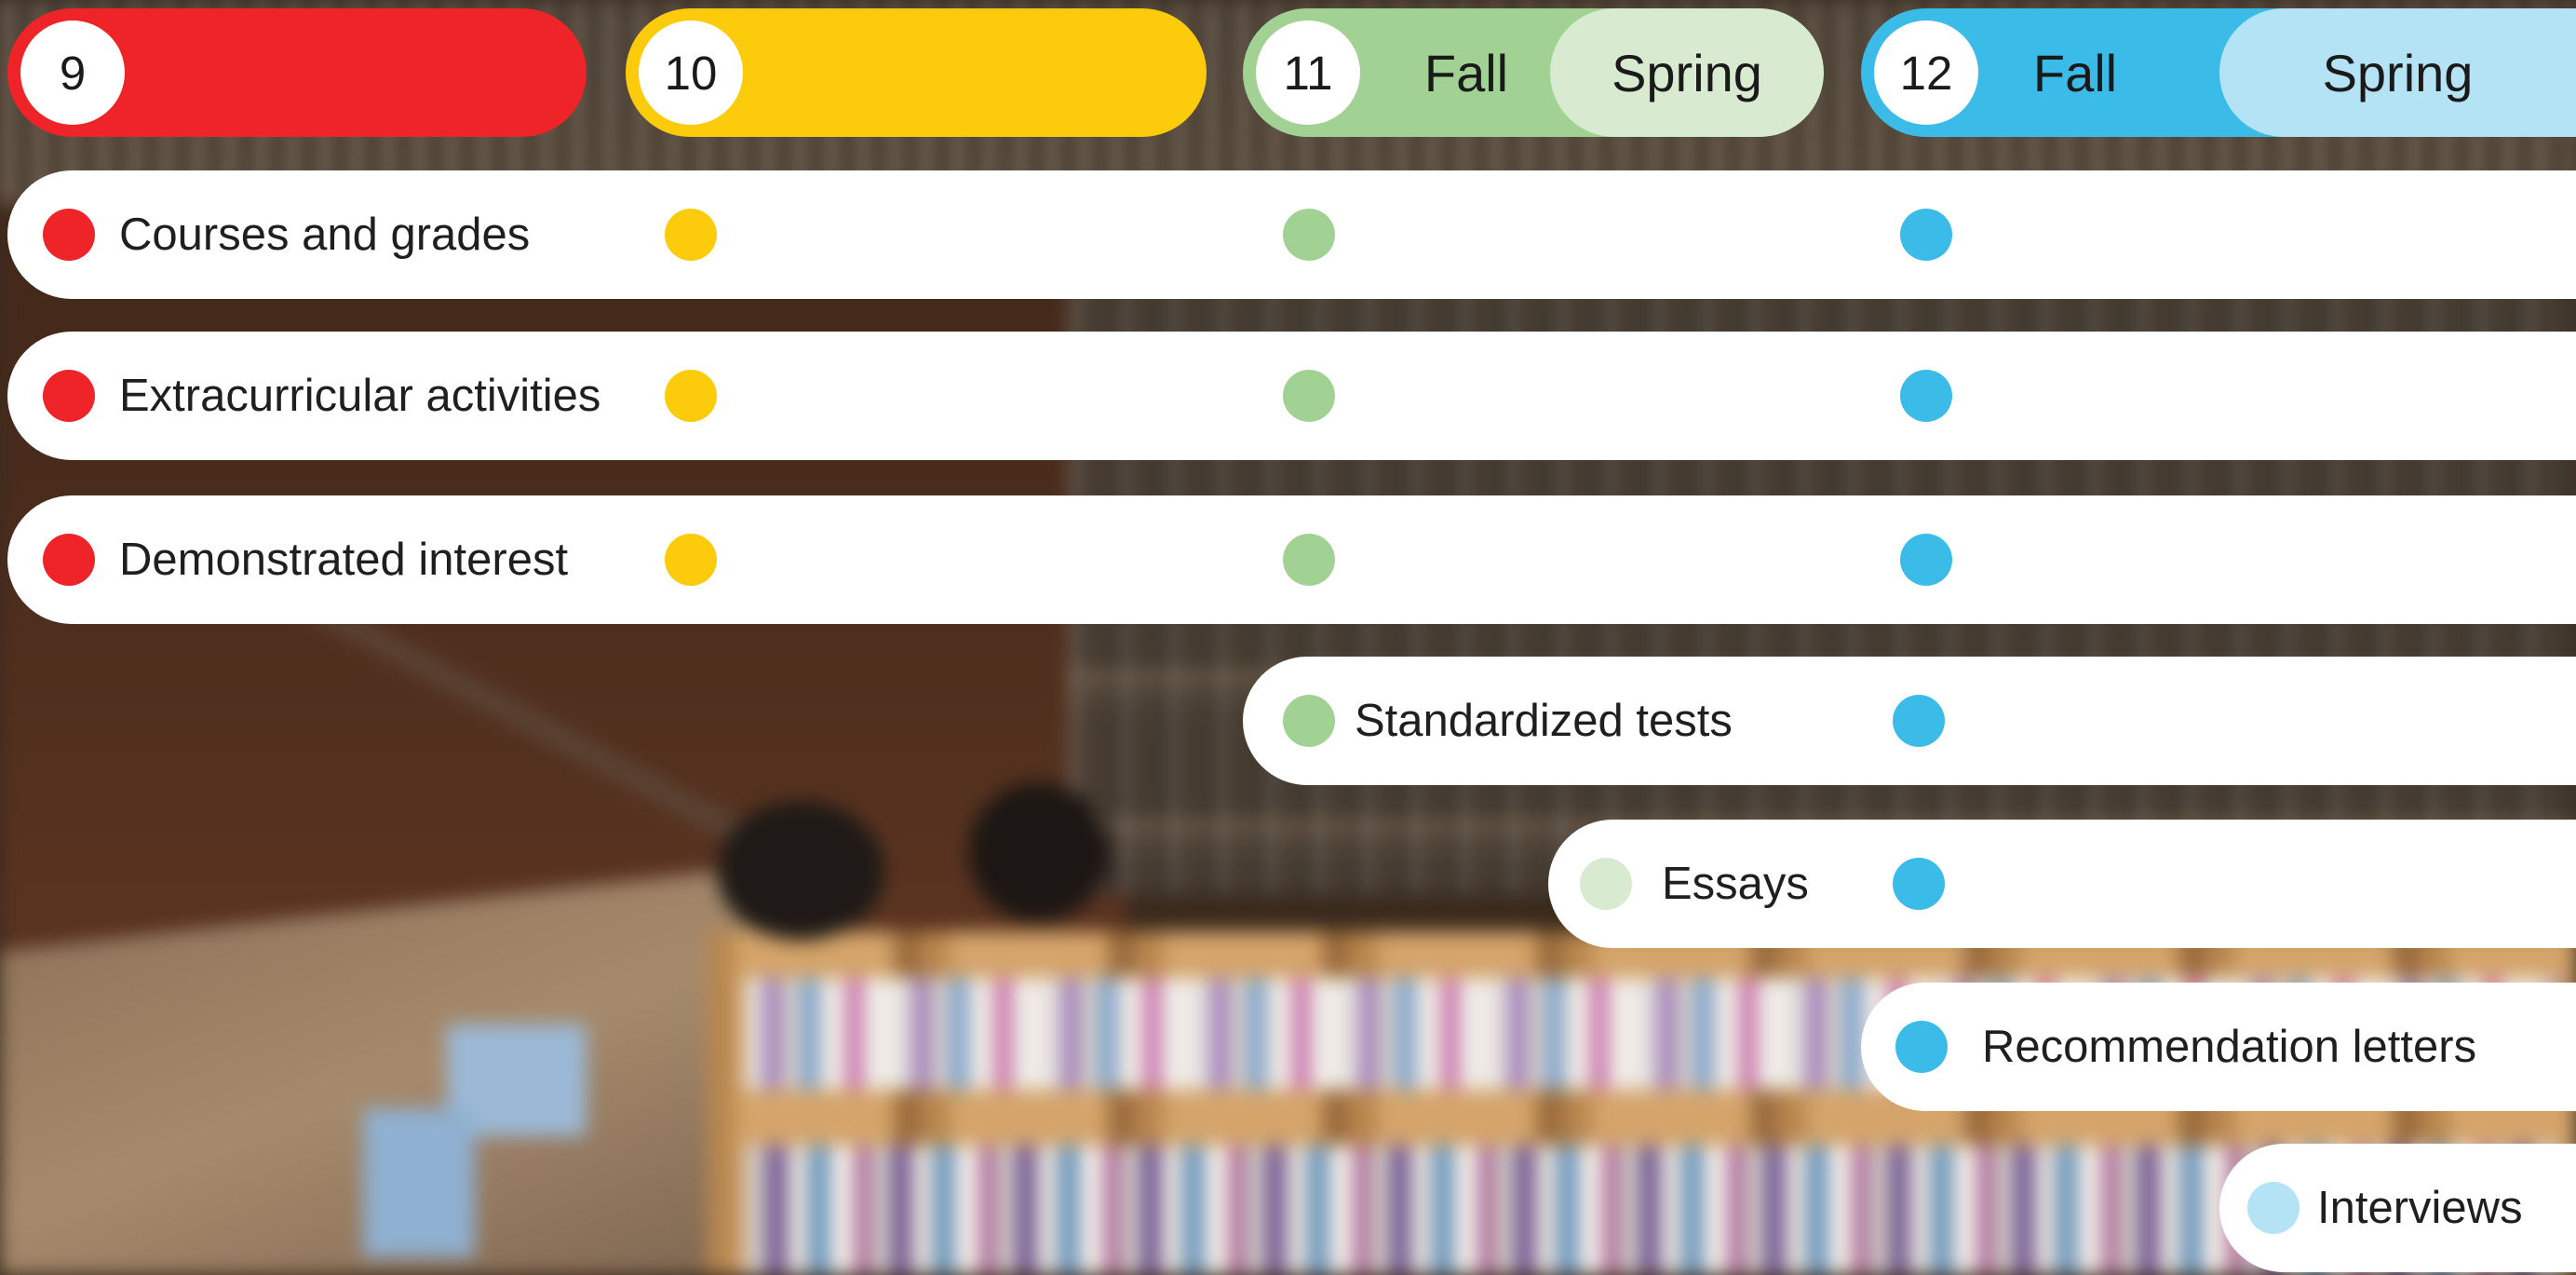  I want to click on grade-12-spring-segment: Spring, so click(2397, 72).